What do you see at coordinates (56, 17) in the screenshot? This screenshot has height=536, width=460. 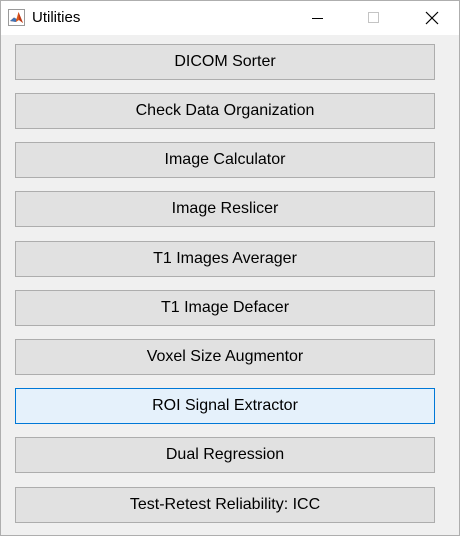 I see `window-title: Utilities` at bounding box center [56, 17].